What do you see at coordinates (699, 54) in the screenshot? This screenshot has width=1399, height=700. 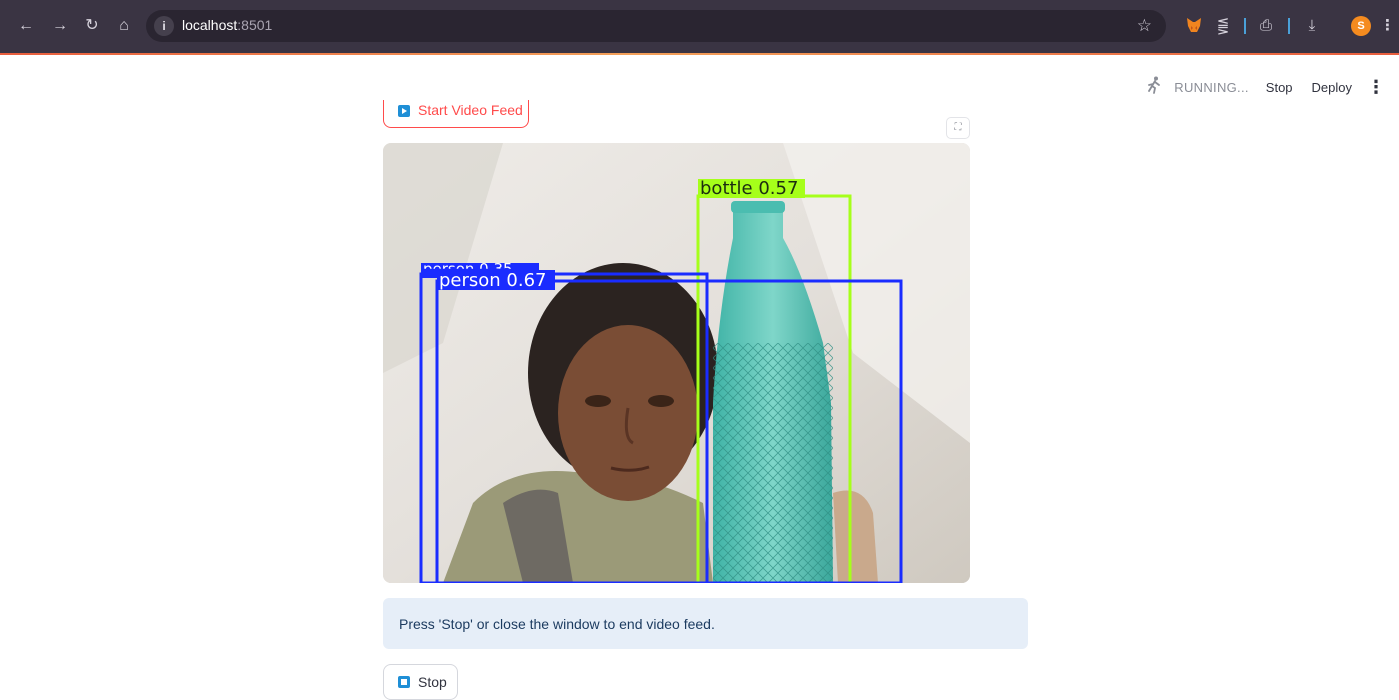 I see `toolbar-accent-bar` at bounding box center [699, 54].